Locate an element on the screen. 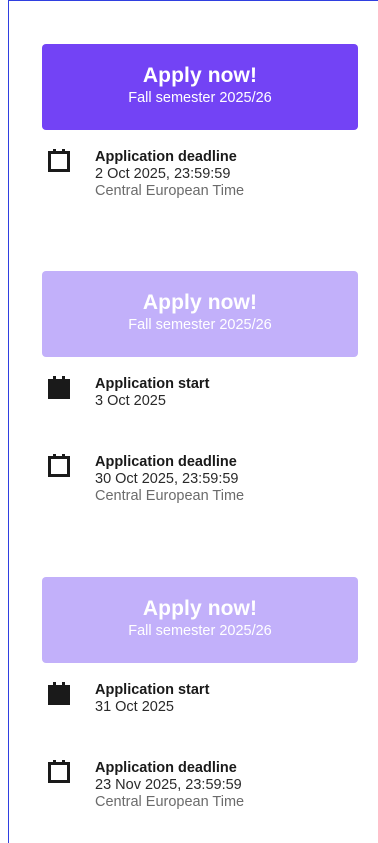  frame-border-left is located at coordinates (8, 421).